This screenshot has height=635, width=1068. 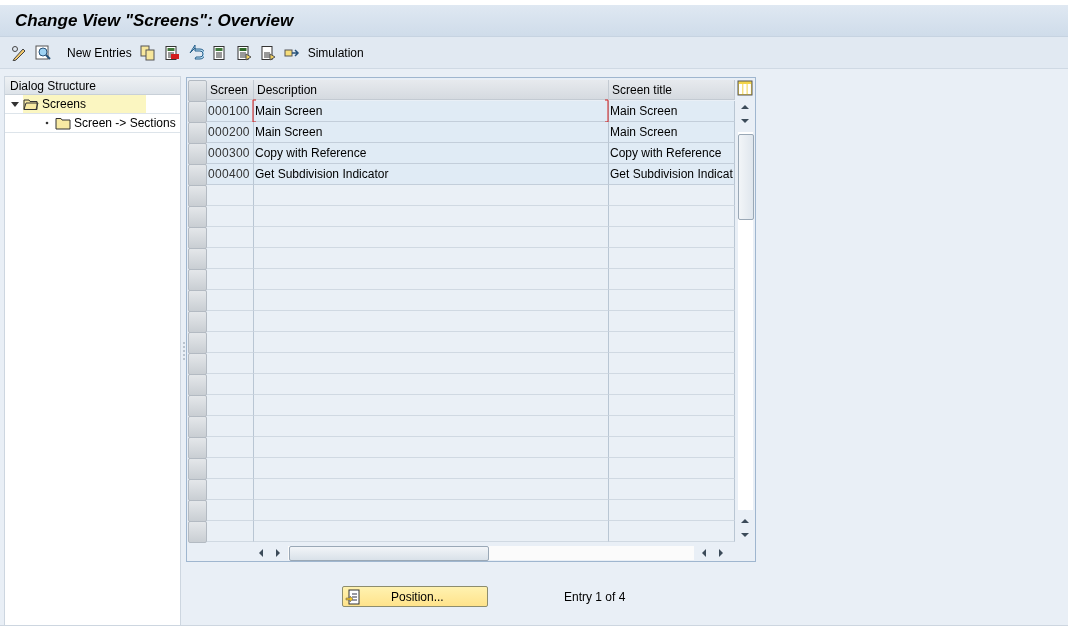 What do you see at coordinates (230, 174) in the screenshot?
I see `table-cell: 000400` at bounding box center [230, 174].